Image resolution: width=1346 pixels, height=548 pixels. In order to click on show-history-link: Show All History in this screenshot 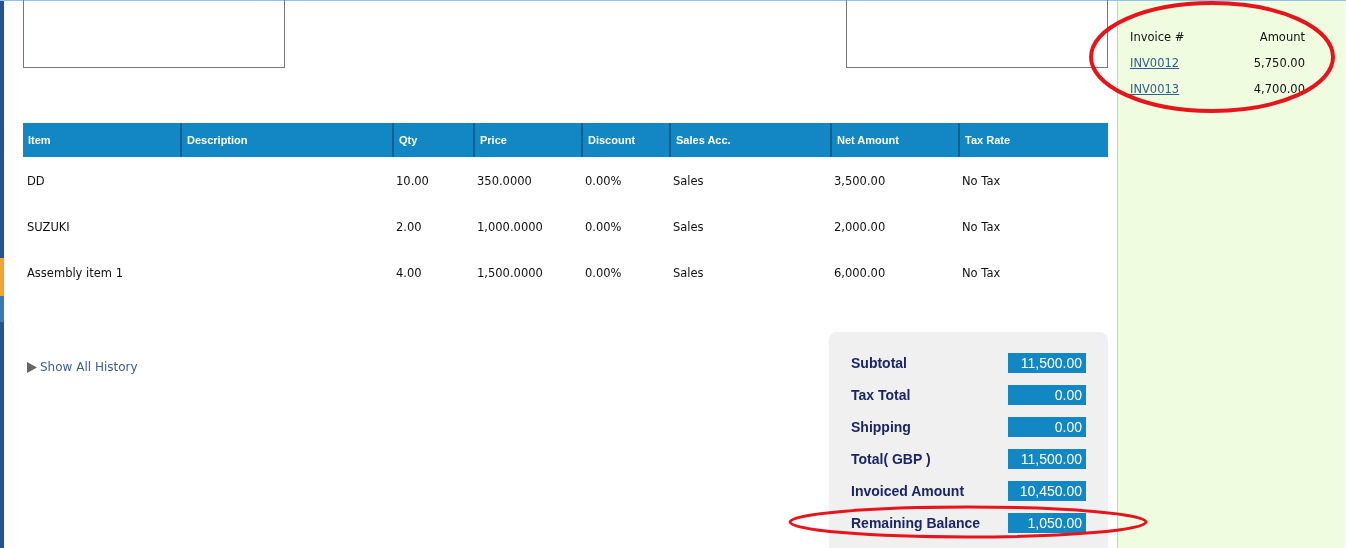, I will do `click(89, 367)`.